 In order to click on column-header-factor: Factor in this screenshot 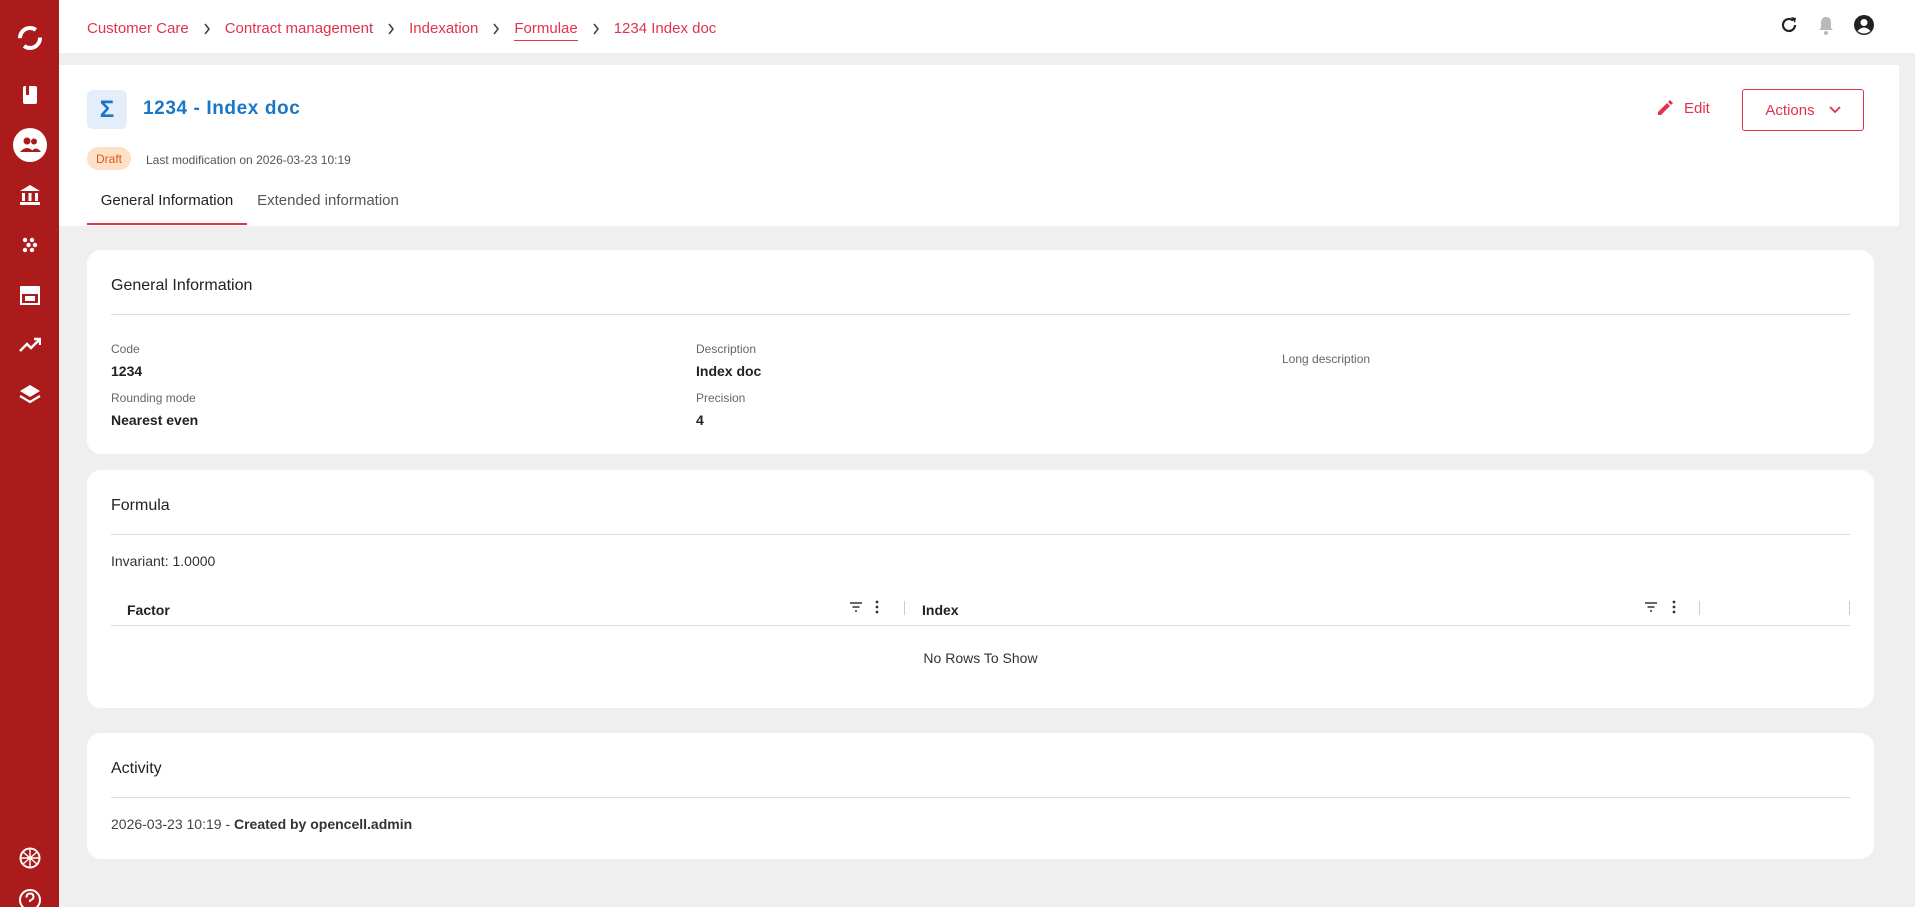, I will do `click(148, 610)`.